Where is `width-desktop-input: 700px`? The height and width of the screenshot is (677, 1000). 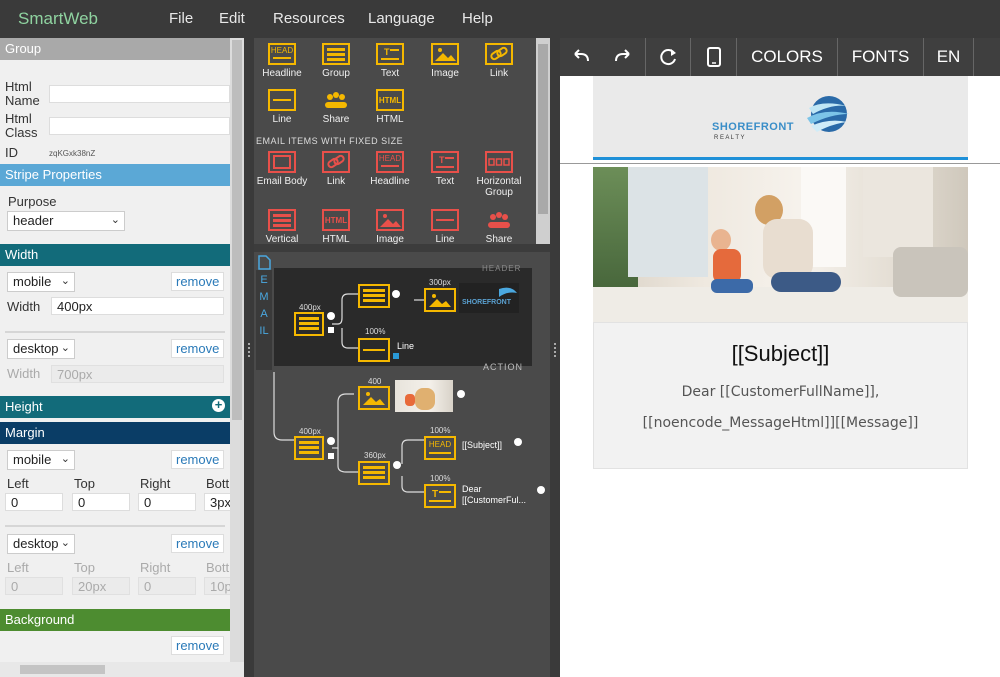
width-desktop-input: 700px is located at coordinates (137, 374).